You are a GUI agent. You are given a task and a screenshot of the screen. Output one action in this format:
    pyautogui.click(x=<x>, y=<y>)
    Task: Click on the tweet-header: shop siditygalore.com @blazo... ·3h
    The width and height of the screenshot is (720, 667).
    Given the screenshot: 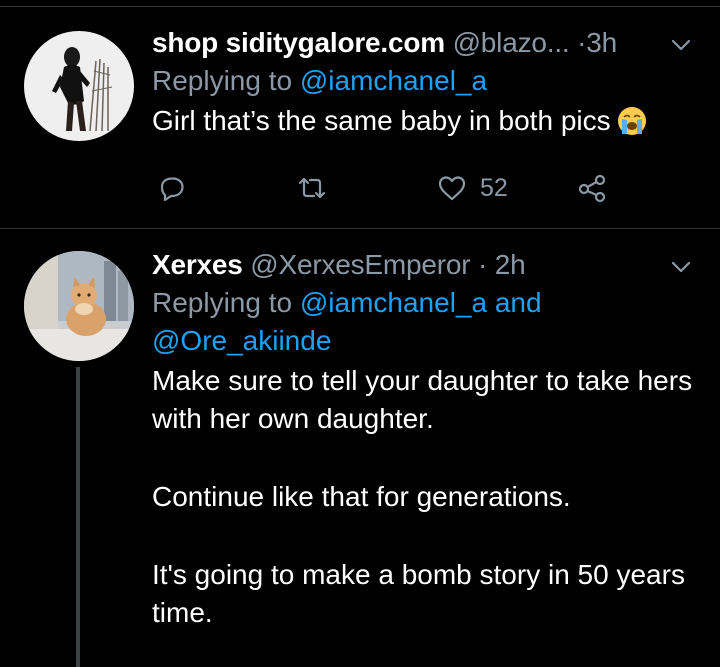 What is the action you would take?
    pyautogui.click(x=424, y=43)
    